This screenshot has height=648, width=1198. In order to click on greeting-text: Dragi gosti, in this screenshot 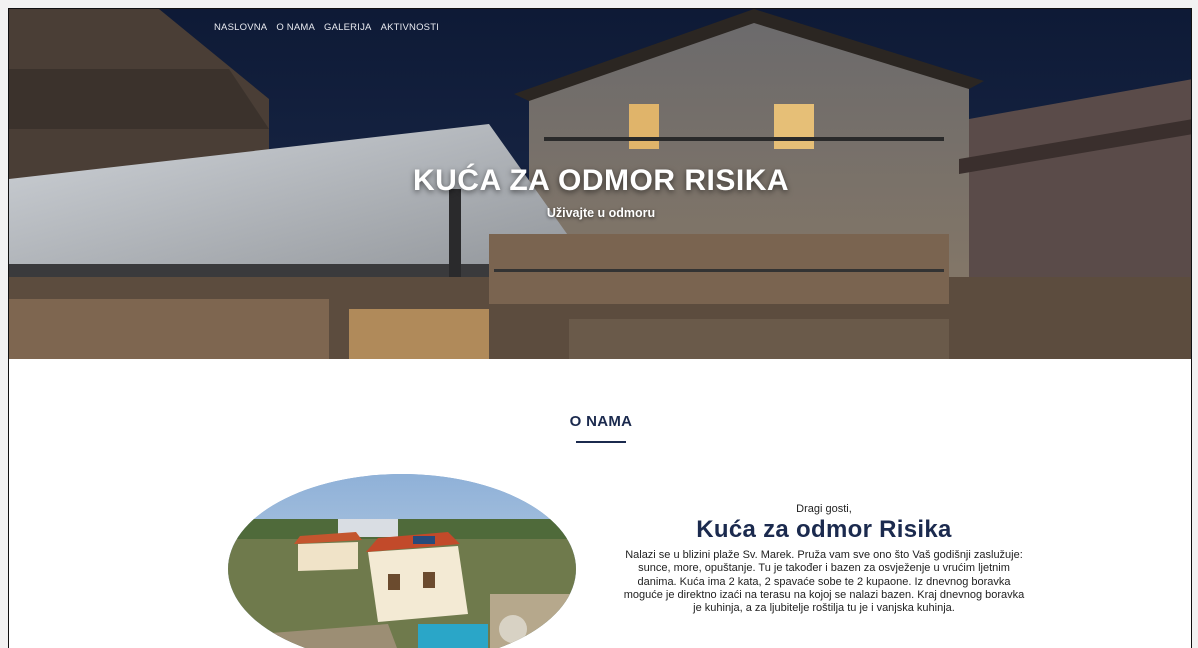, I will do `click(824, 509)`.